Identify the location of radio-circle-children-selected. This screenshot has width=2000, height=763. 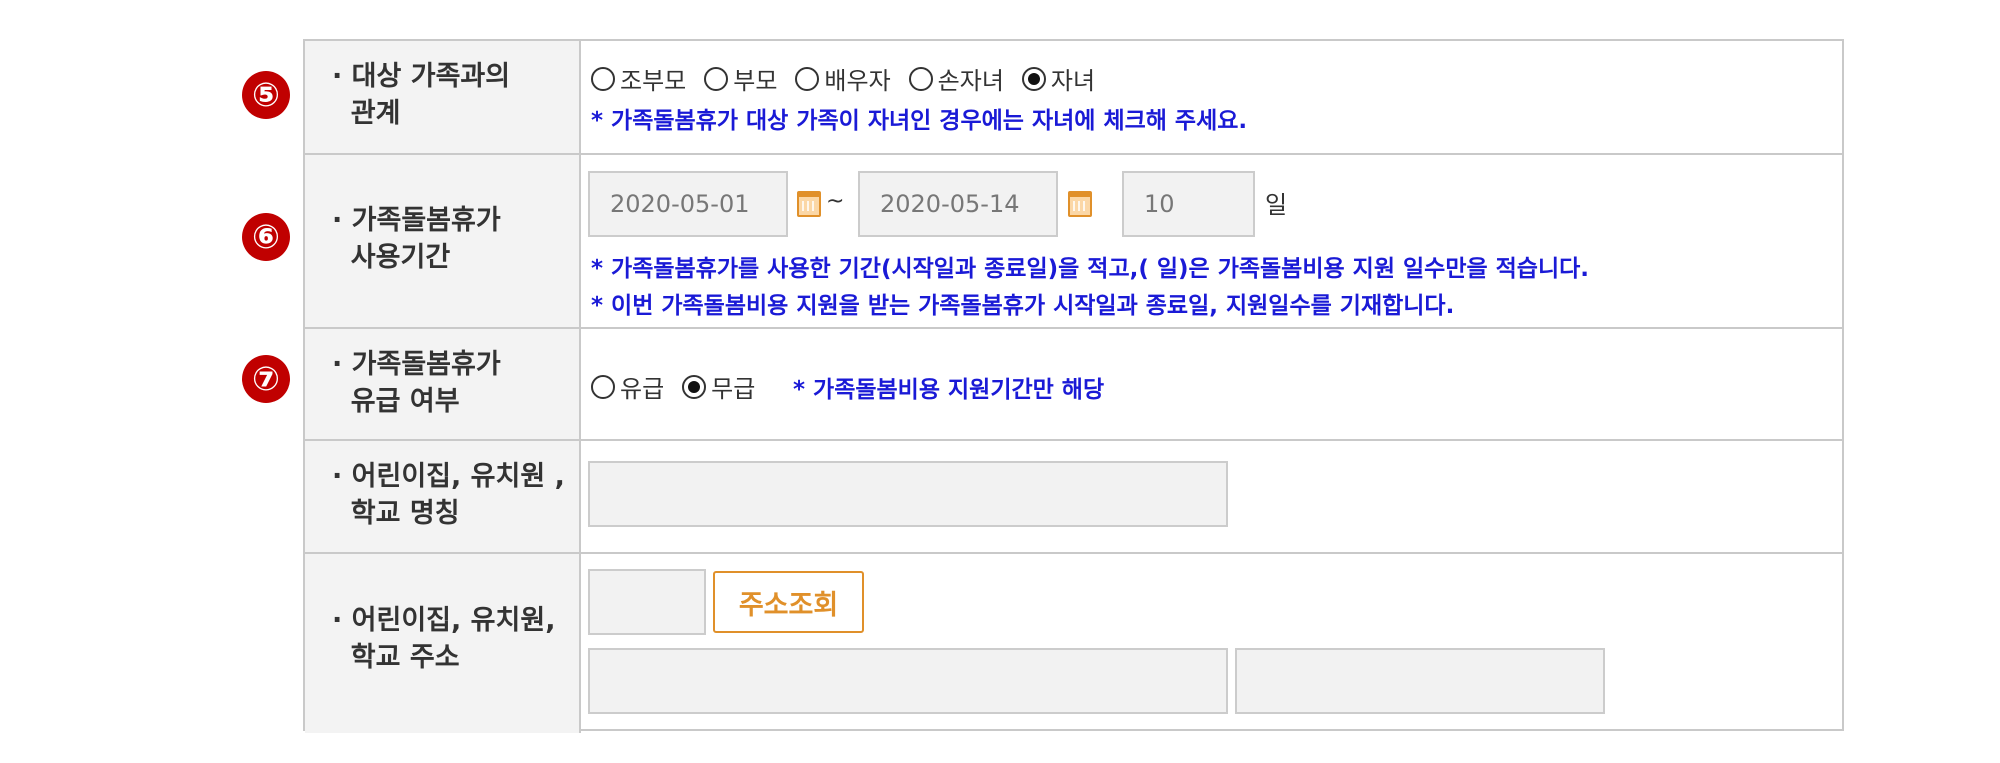
(1033, 78).